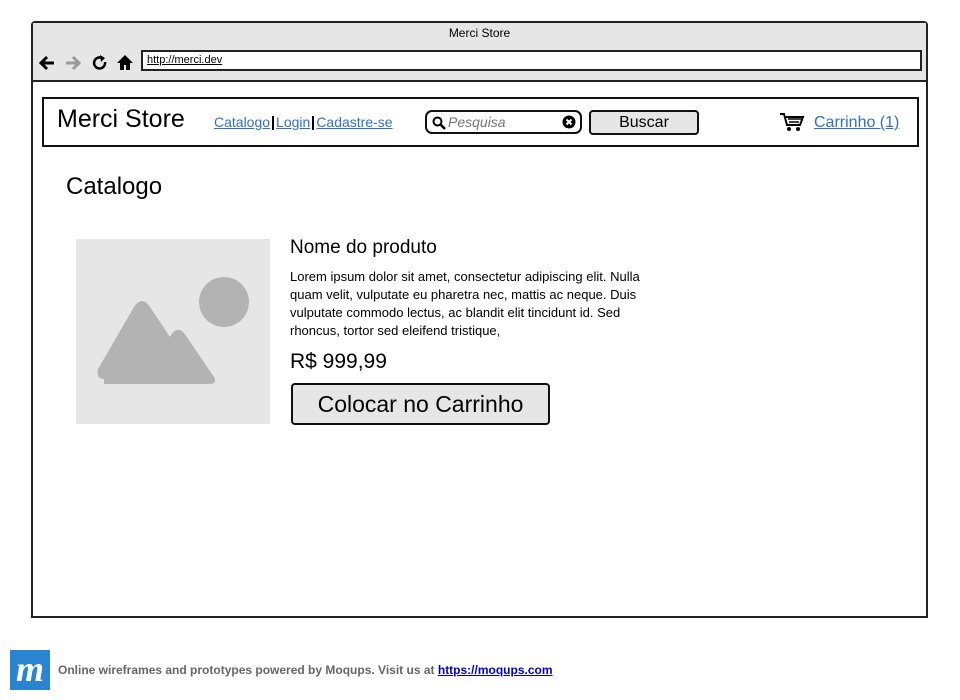 Image resolution: width=960 pixels, height=700 pixels. Describe the element at coordinates (479, 33) in the screenshot. I see `window-title: Merci Store` at that location.